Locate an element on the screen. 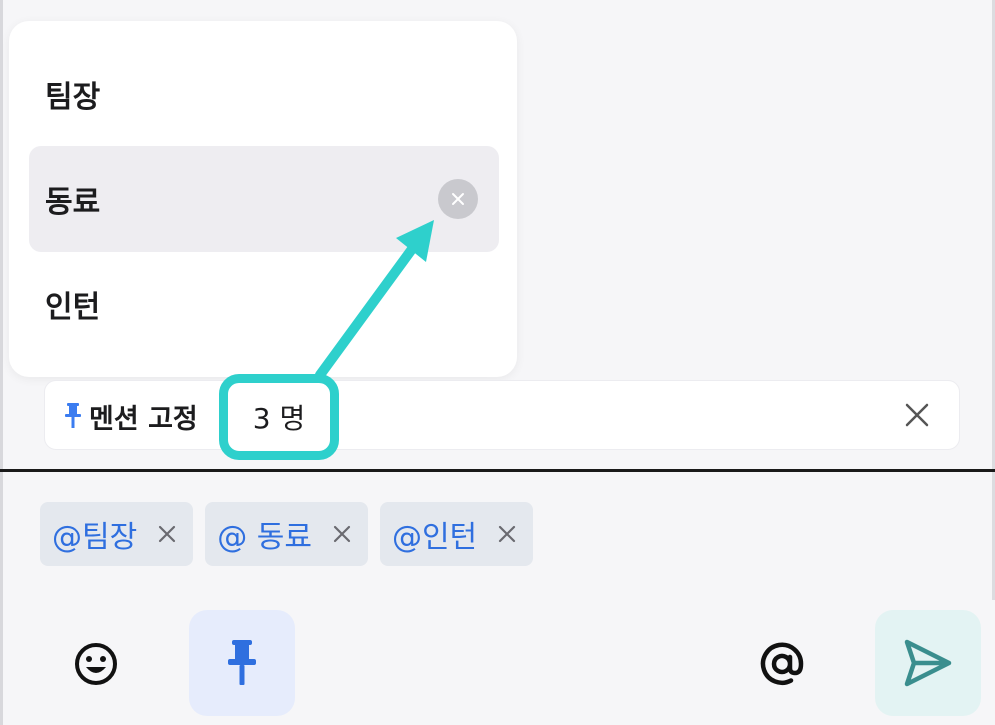 The height and width of the screenshot is (725, 995). pin-mention-button is located at coordinates (242, 663).